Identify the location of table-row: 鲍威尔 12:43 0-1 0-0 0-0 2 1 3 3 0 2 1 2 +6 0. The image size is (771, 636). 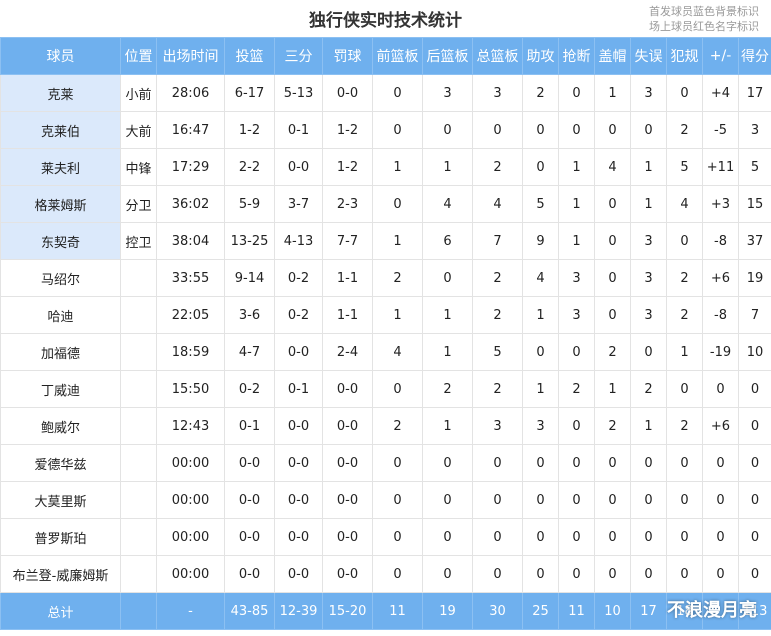
(385, 426).